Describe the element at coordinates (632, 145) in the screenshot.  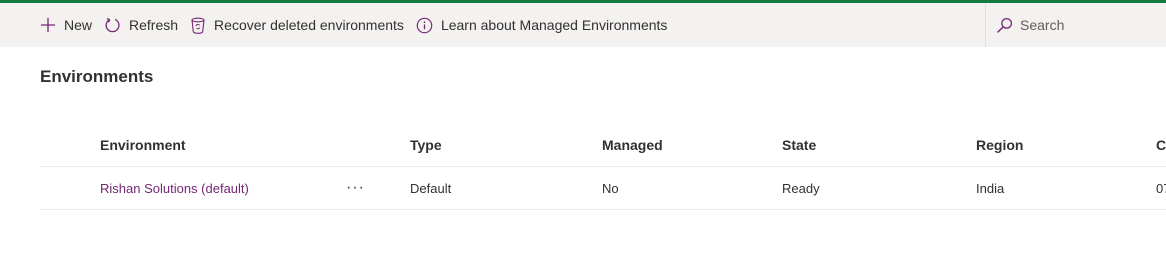
I see `column-header-managed: Managed` at that location.